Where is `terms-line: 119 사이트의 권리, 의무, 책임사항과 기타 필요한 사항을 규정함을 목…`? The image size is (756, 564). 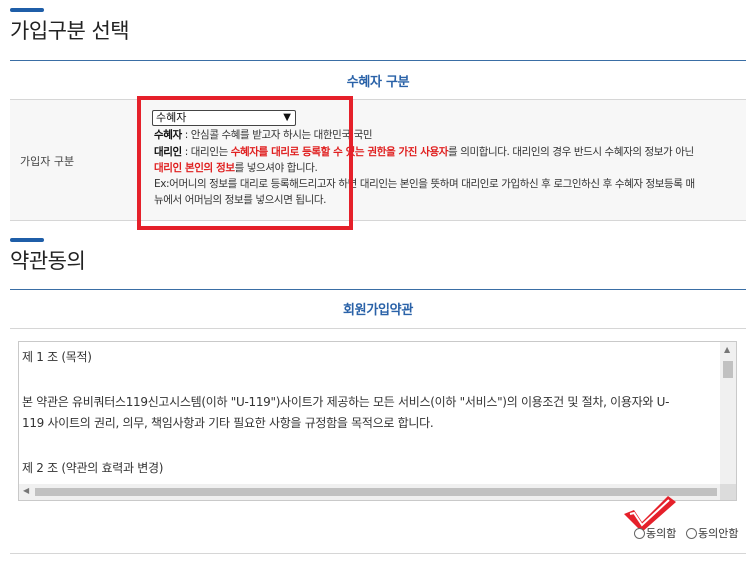
terms-line: 119 사이트의 권리, 의무, 책임사항과 기타 필요한 사항을 규정함을 목… is located at coordinates (228, 423).